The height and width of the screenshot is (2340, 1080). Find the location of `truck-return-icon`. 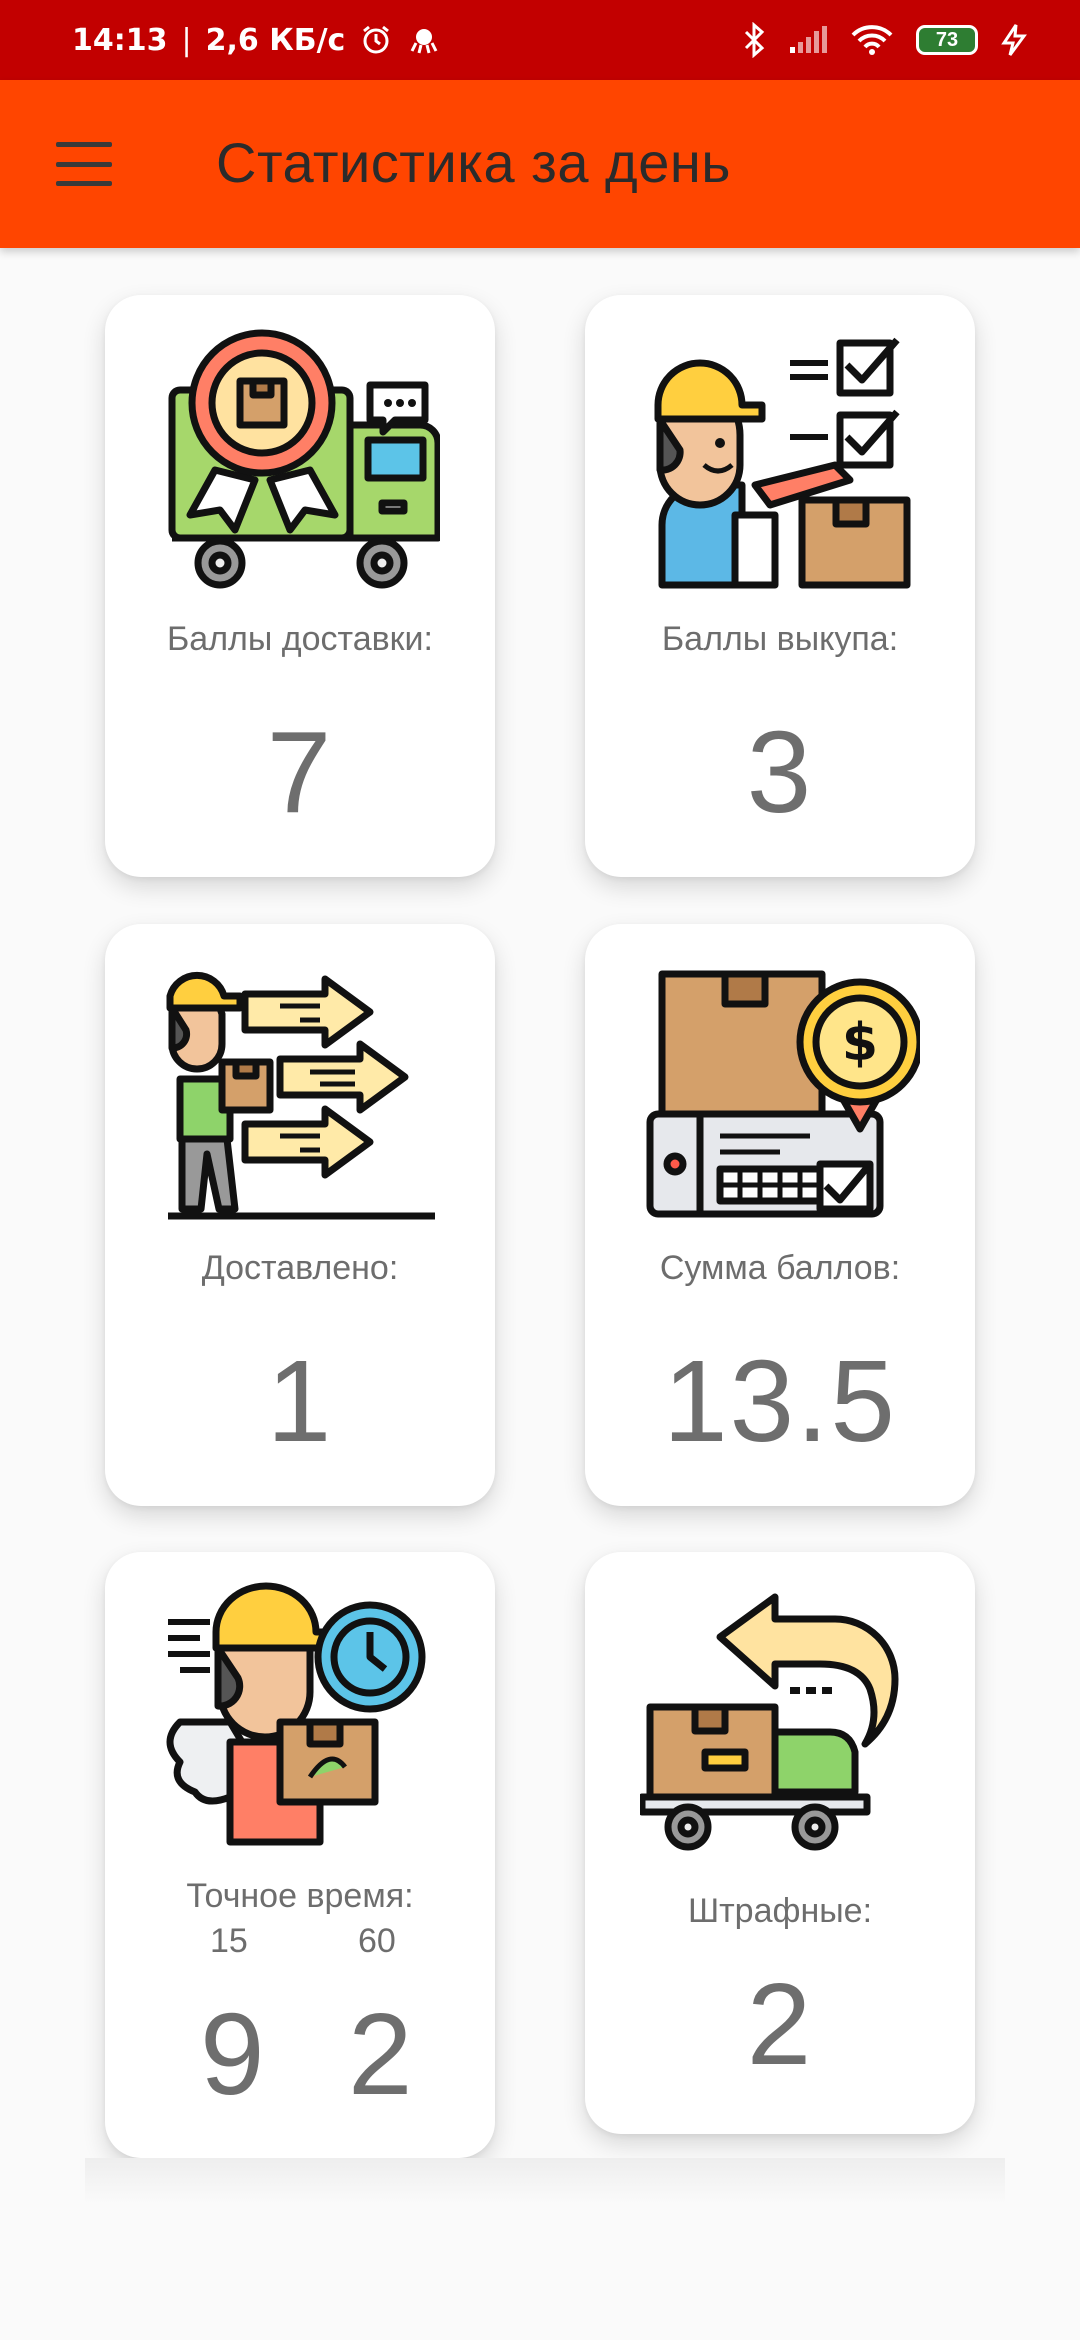

truck-return-icon is located at coordinates (769, 1722).